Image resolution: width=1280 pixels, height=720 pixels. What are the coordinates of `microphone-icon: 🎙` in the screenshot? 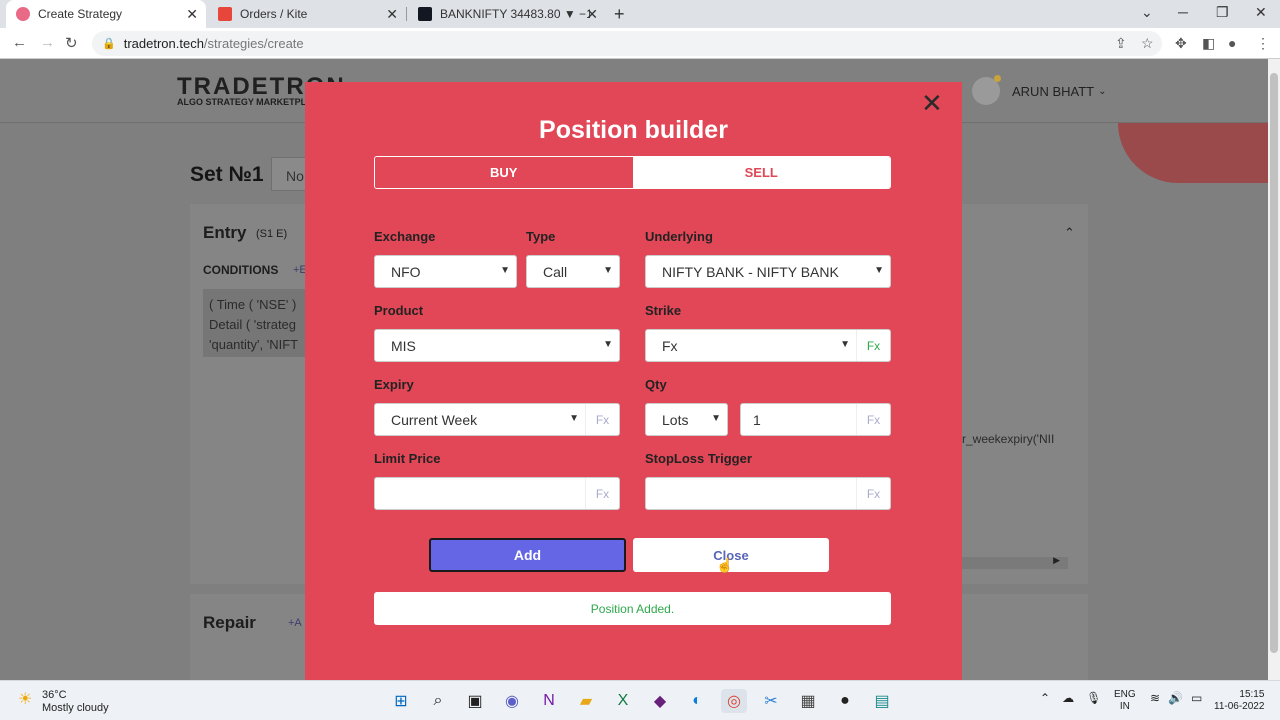 It's located at (1093, 698).